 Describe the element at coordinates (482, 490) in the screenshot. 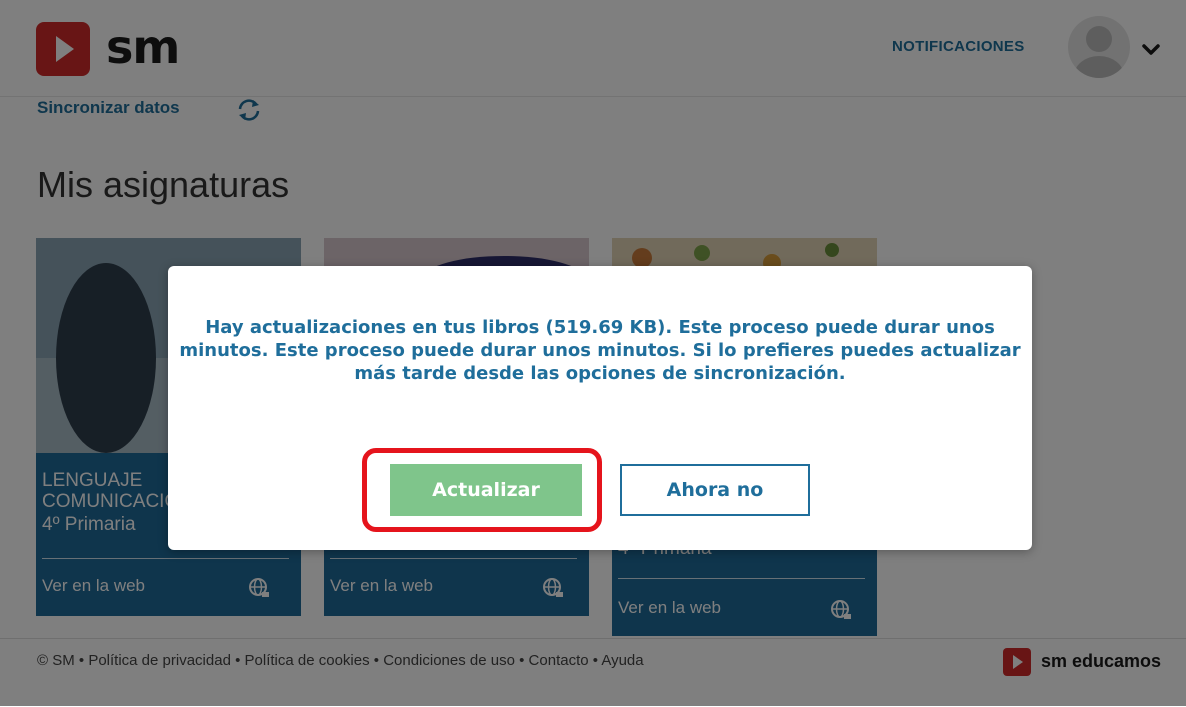

I see `highlight-annotation` at that location.